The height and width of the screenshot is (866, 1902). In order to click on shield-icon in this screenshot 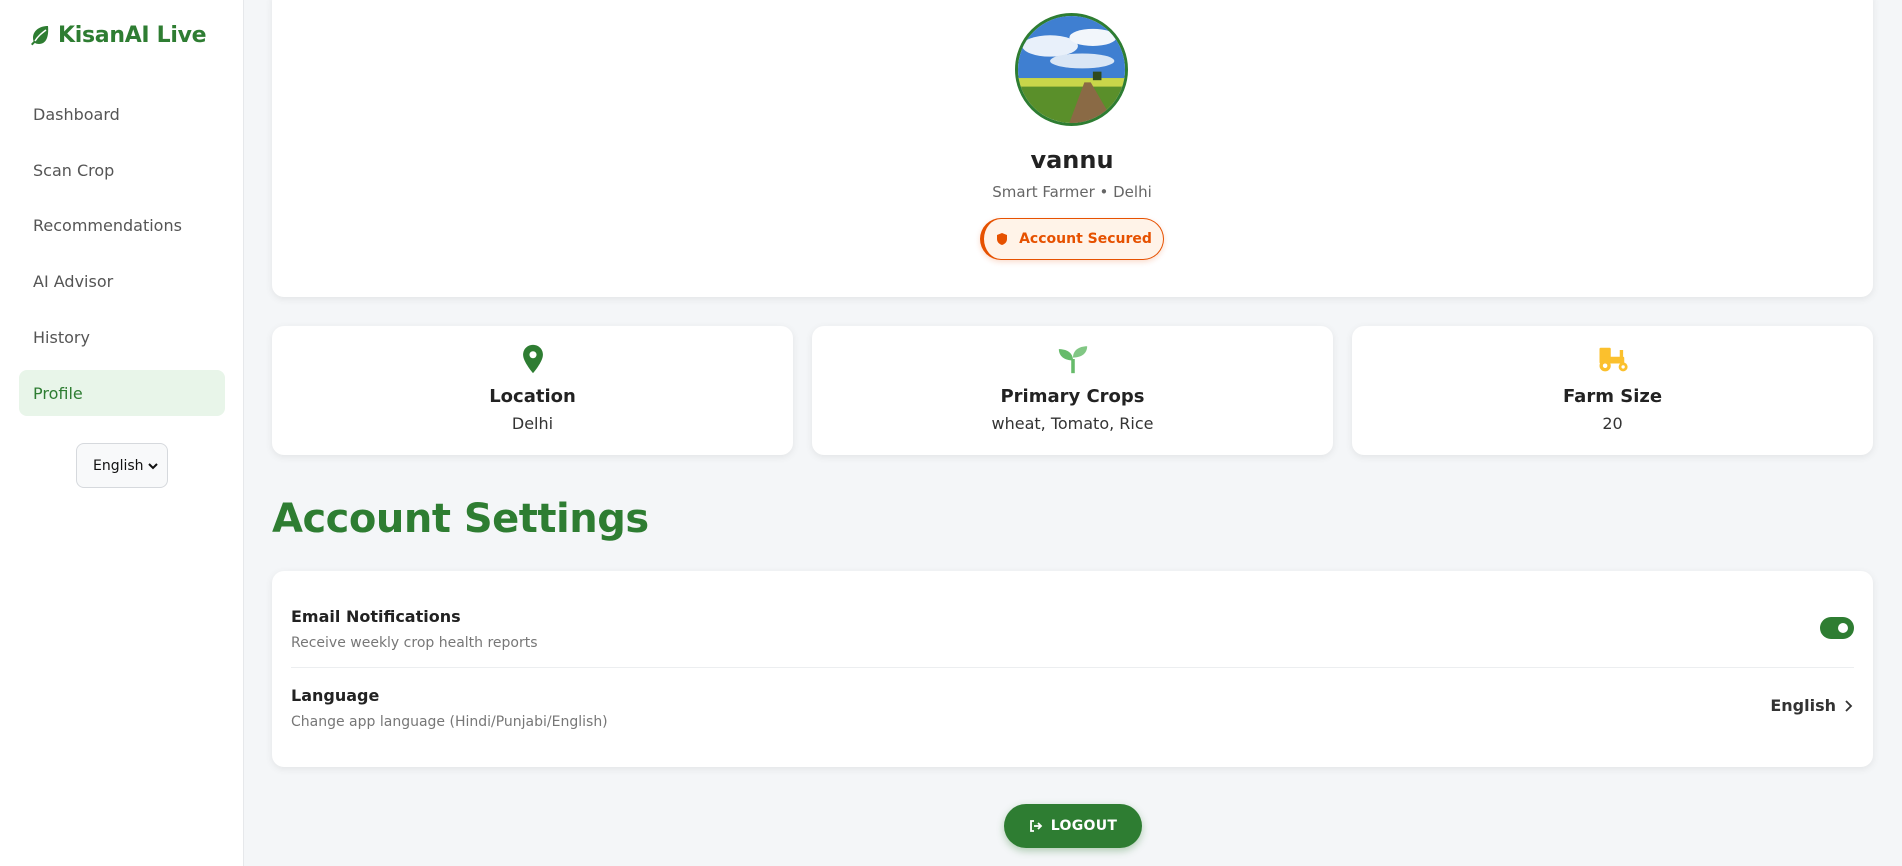, I will do `click(1002, 239)`.